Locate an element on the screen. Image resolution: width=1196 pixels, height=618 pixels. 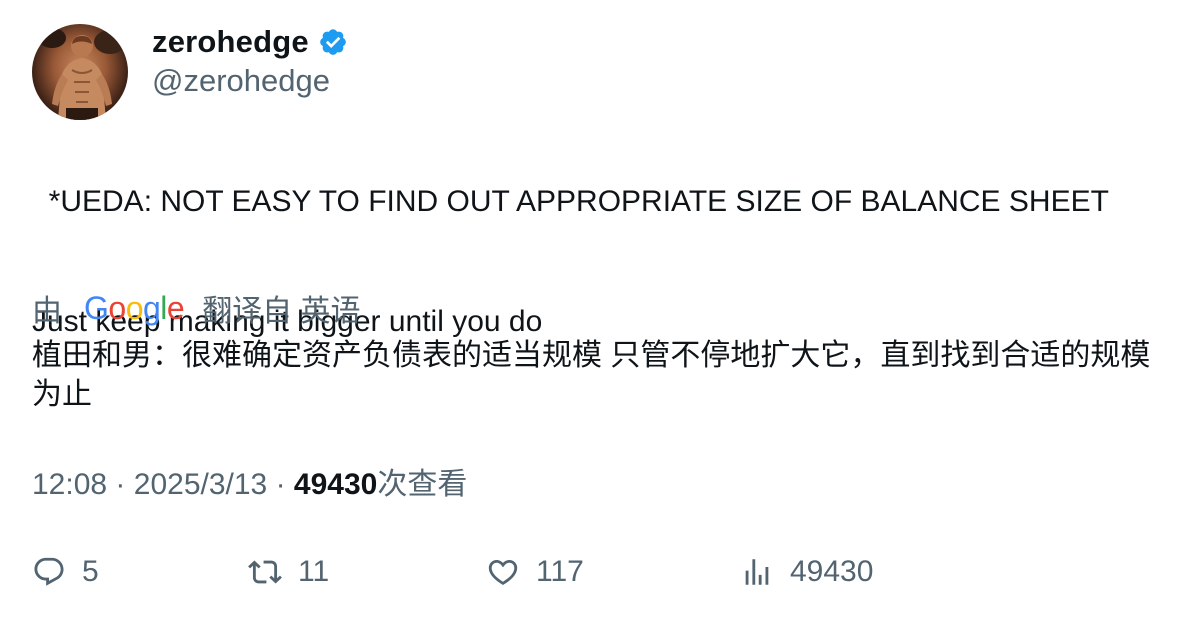
action-bar: 5 11 117 49430 is located at coordinates (602, 572).